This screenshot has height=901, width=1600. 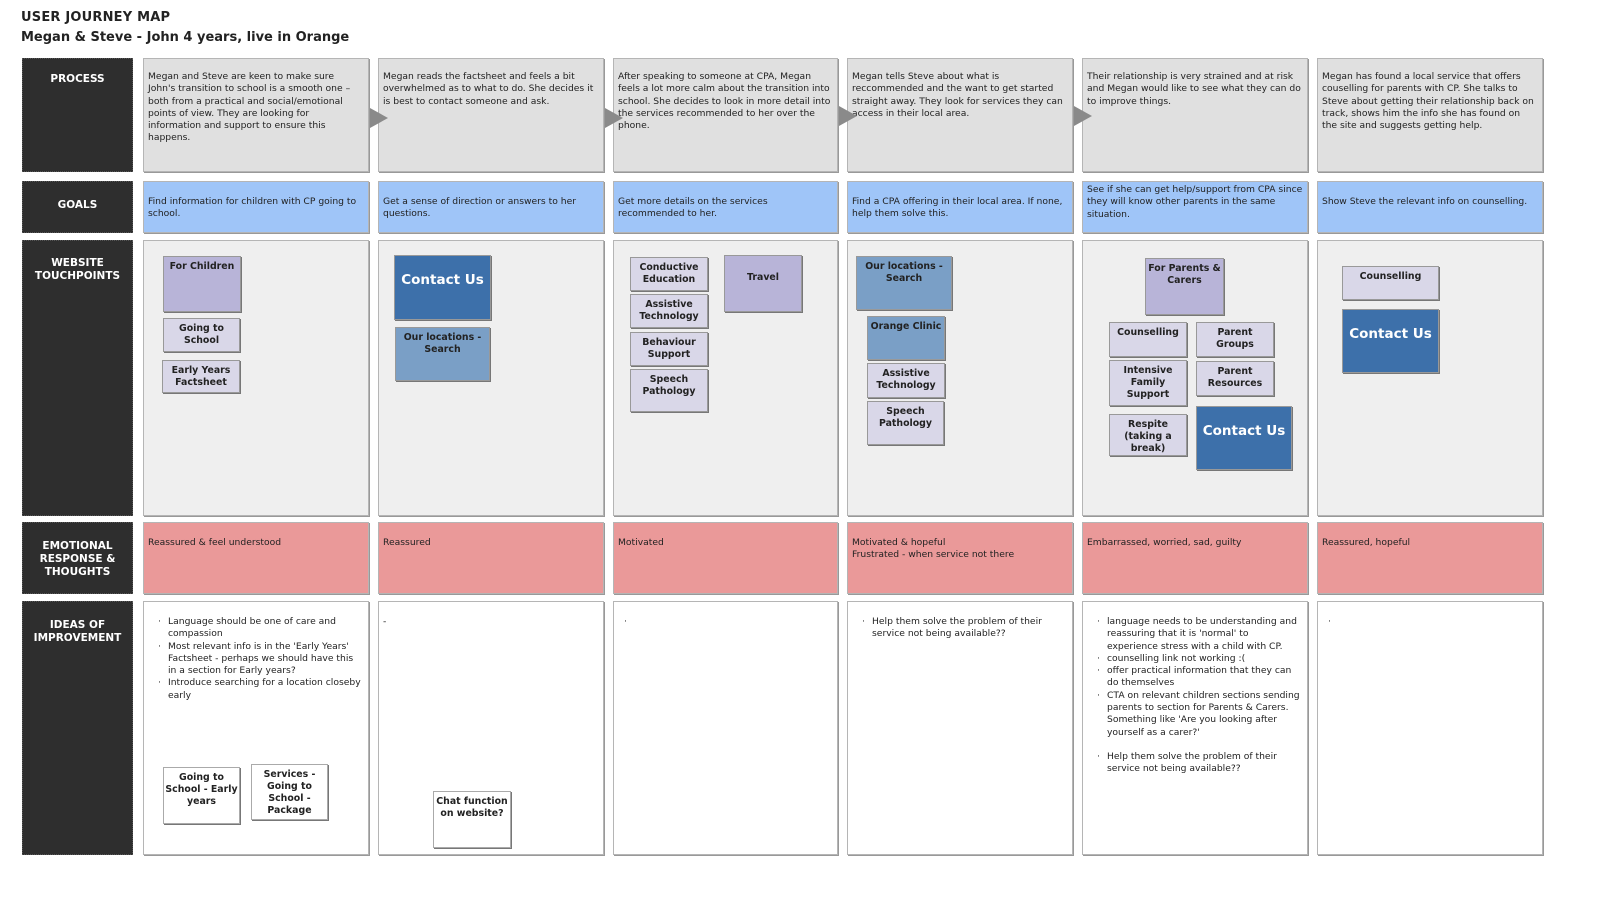 I want to click on touchpoints-cell-2: Contact Us Our locations - Search, so click(x=491, y=378).